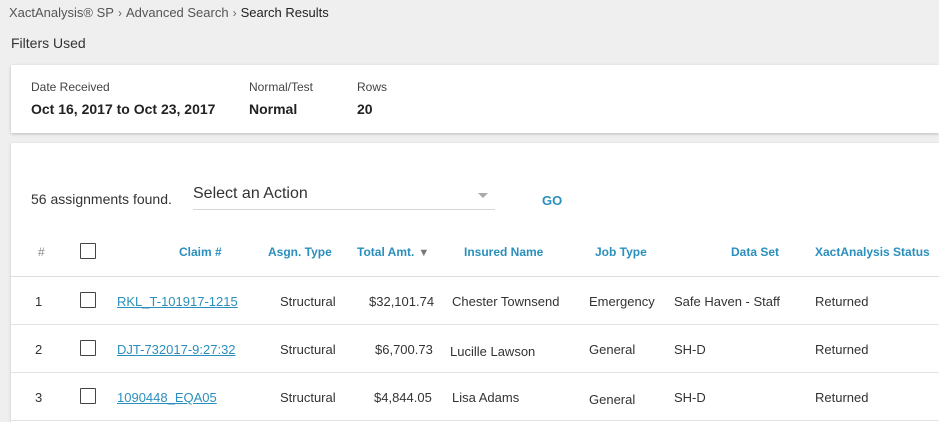 The height and width of the screenshot is (422, 939). Describe the element at coordinates (872, 252) in the screenshot. I see `column-header-status: XactAnalysis Status` at that location.